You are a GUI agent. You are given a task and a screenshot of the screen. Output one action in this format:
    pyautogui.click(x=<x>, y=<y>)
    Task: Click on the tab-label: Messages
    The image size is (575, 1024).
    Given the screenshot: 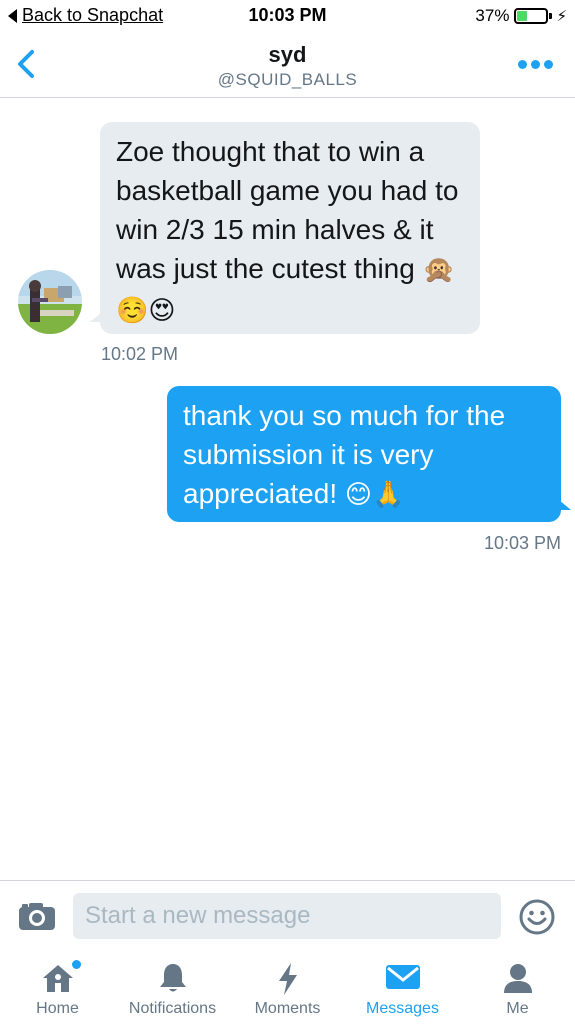 What is the action you would take?
    pyautogui.click(x=402, y=1008)
    